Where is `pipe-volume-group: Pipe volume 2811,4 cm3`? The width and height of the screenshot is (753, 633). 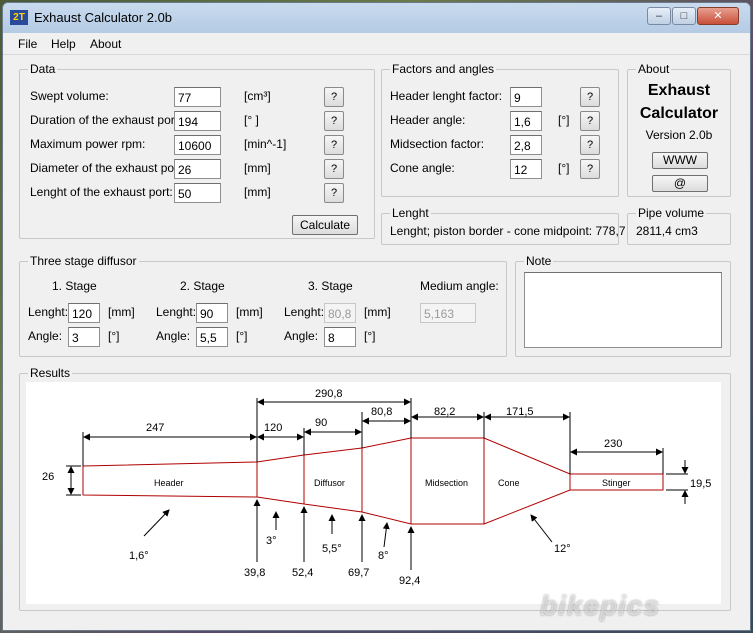
pipe-volume-group: Pipe volume 2811,4 cm3 is located at coordinates (679, 225).